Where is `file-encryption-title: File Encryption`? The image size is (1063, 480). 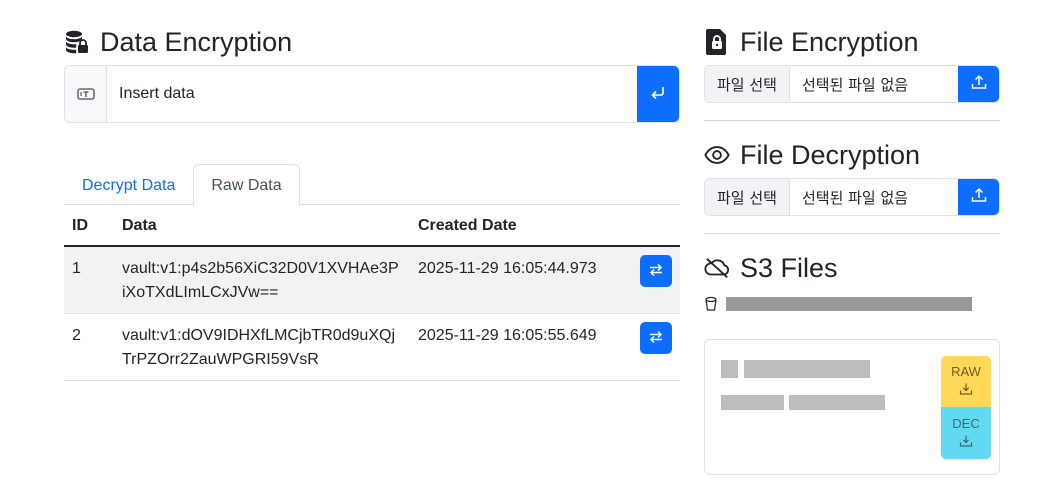 file-encryption-title: File Encryption is located at coordinates (829, 41).